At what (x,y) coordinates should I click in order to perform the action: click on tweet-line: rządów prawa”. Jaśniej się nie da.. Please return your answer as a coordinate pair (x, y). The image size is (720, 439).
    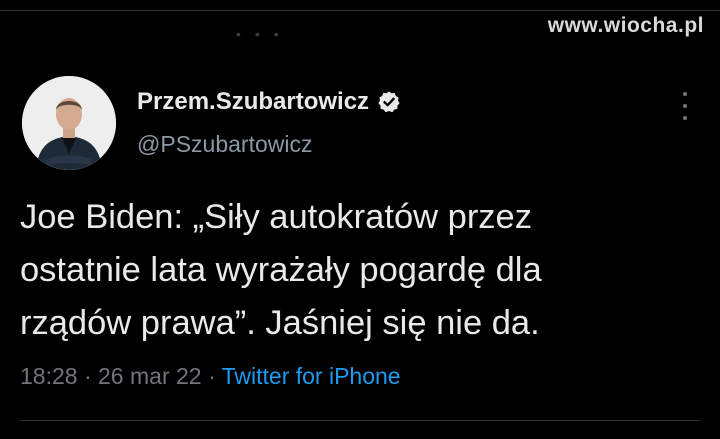
    Looking at the image, I should click on (280, 323).